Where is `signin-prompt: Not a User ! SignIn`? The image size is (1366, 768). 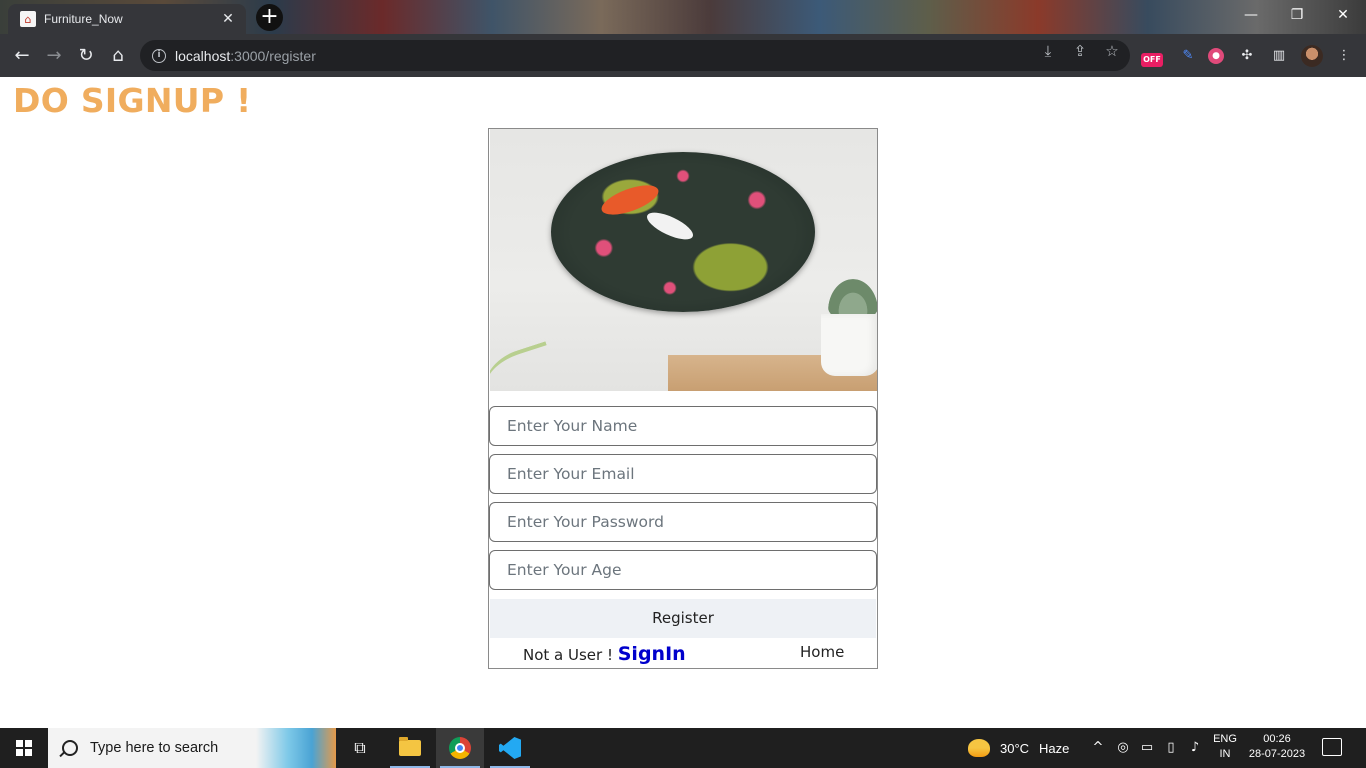
signin-prompt: Not a User ! SignIn is located at coordinates (604, 654).